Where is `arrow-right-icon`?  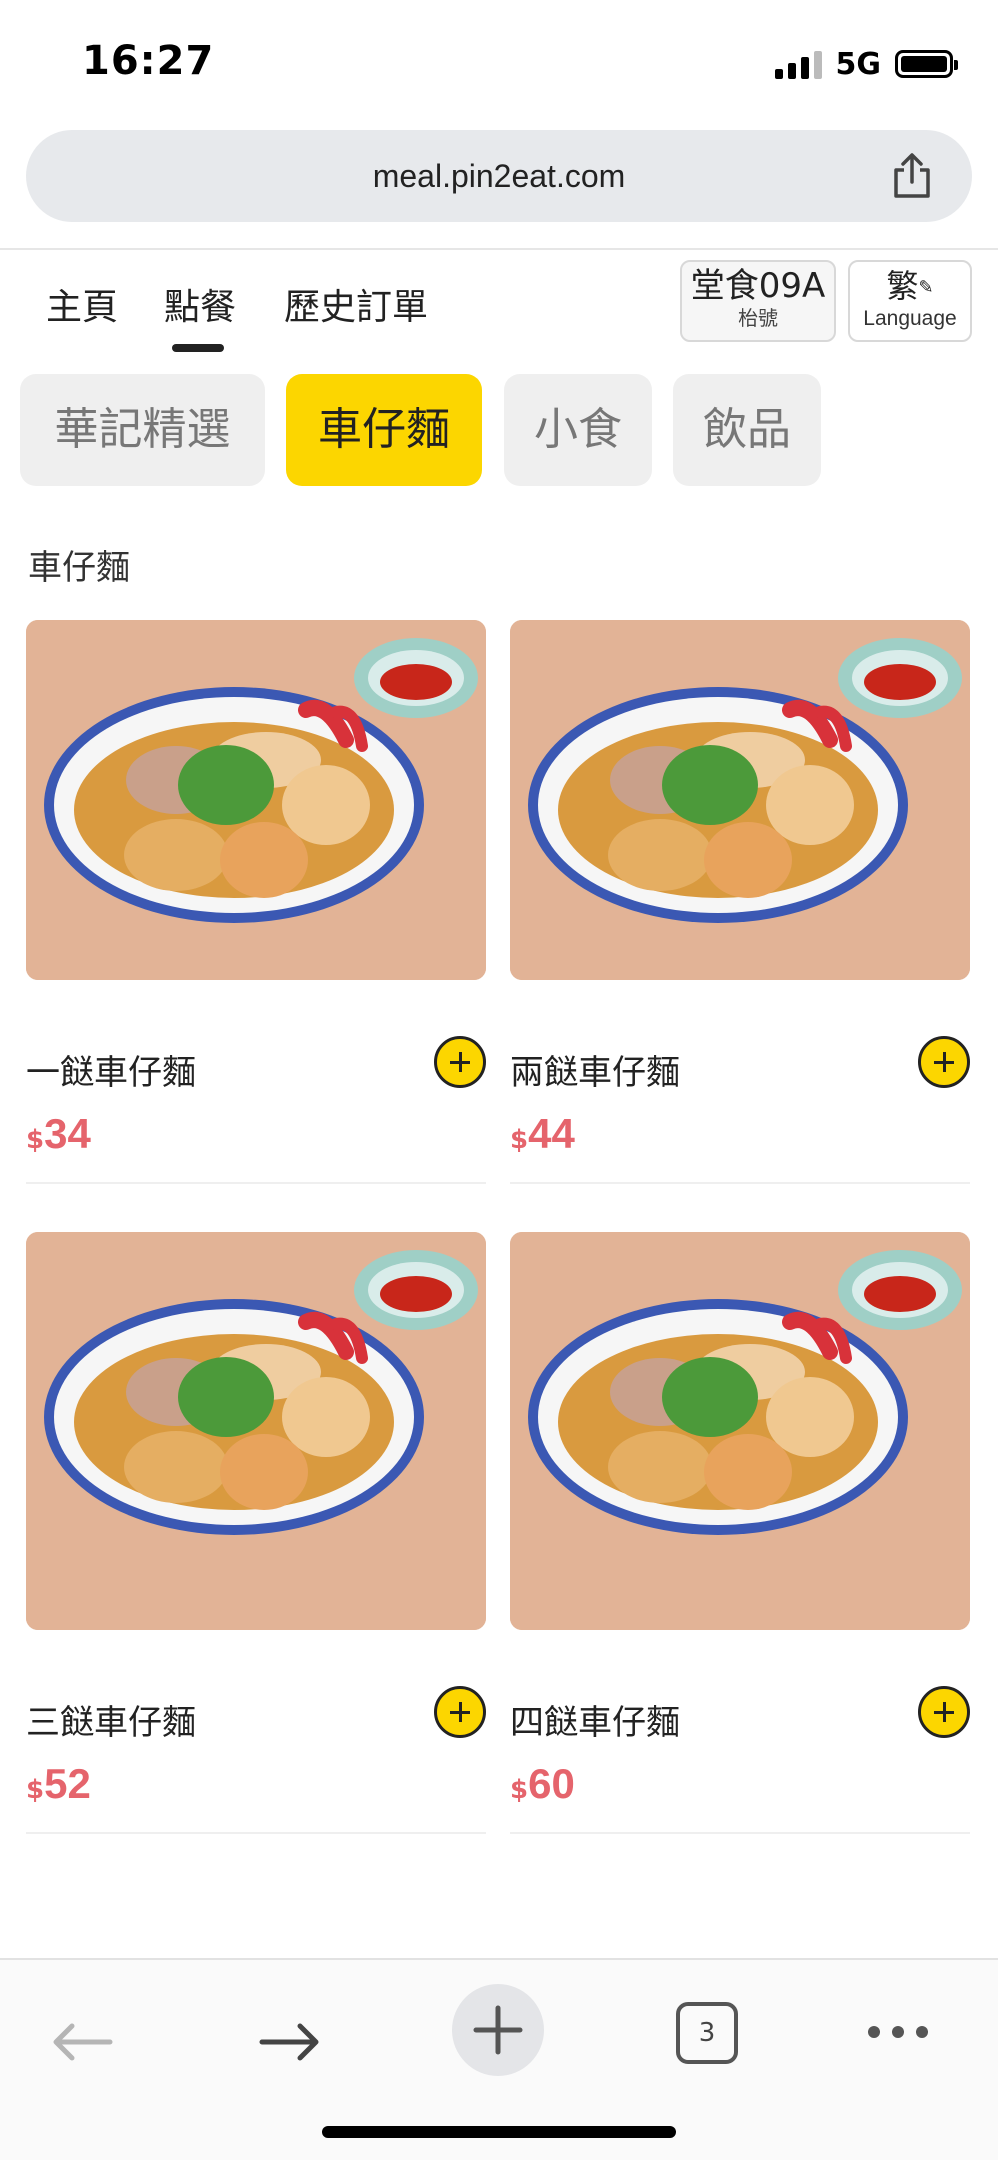
arrow-right-icon is located at coordinates (290, 2042).